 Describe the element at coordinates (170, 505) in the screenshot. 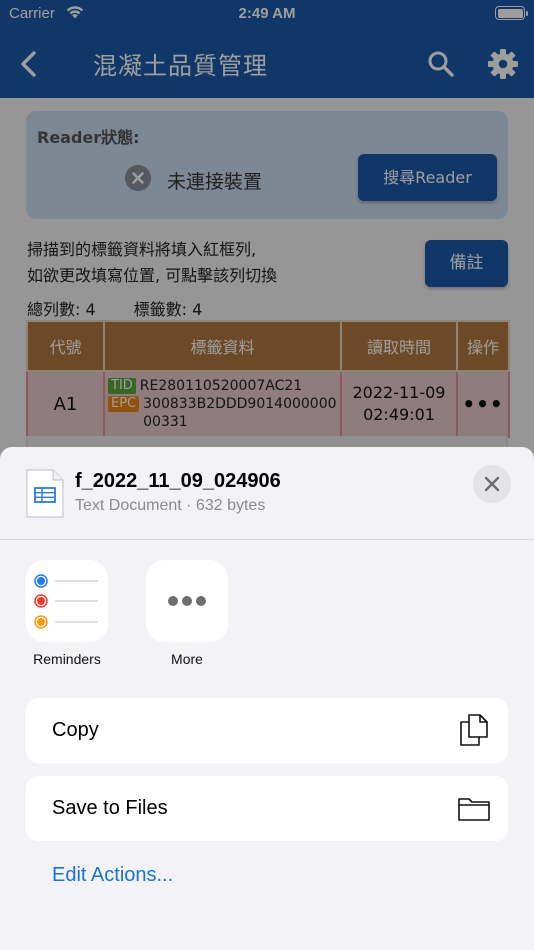

I see `file-meta: Text Document · 632 bytes` at that location.